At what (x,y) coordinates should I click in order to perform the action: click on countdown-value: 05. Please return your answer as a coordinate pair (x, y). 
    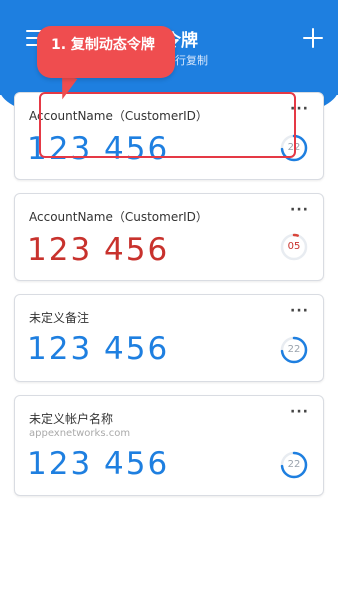
    Looking at the image, I should click on (294, 246).